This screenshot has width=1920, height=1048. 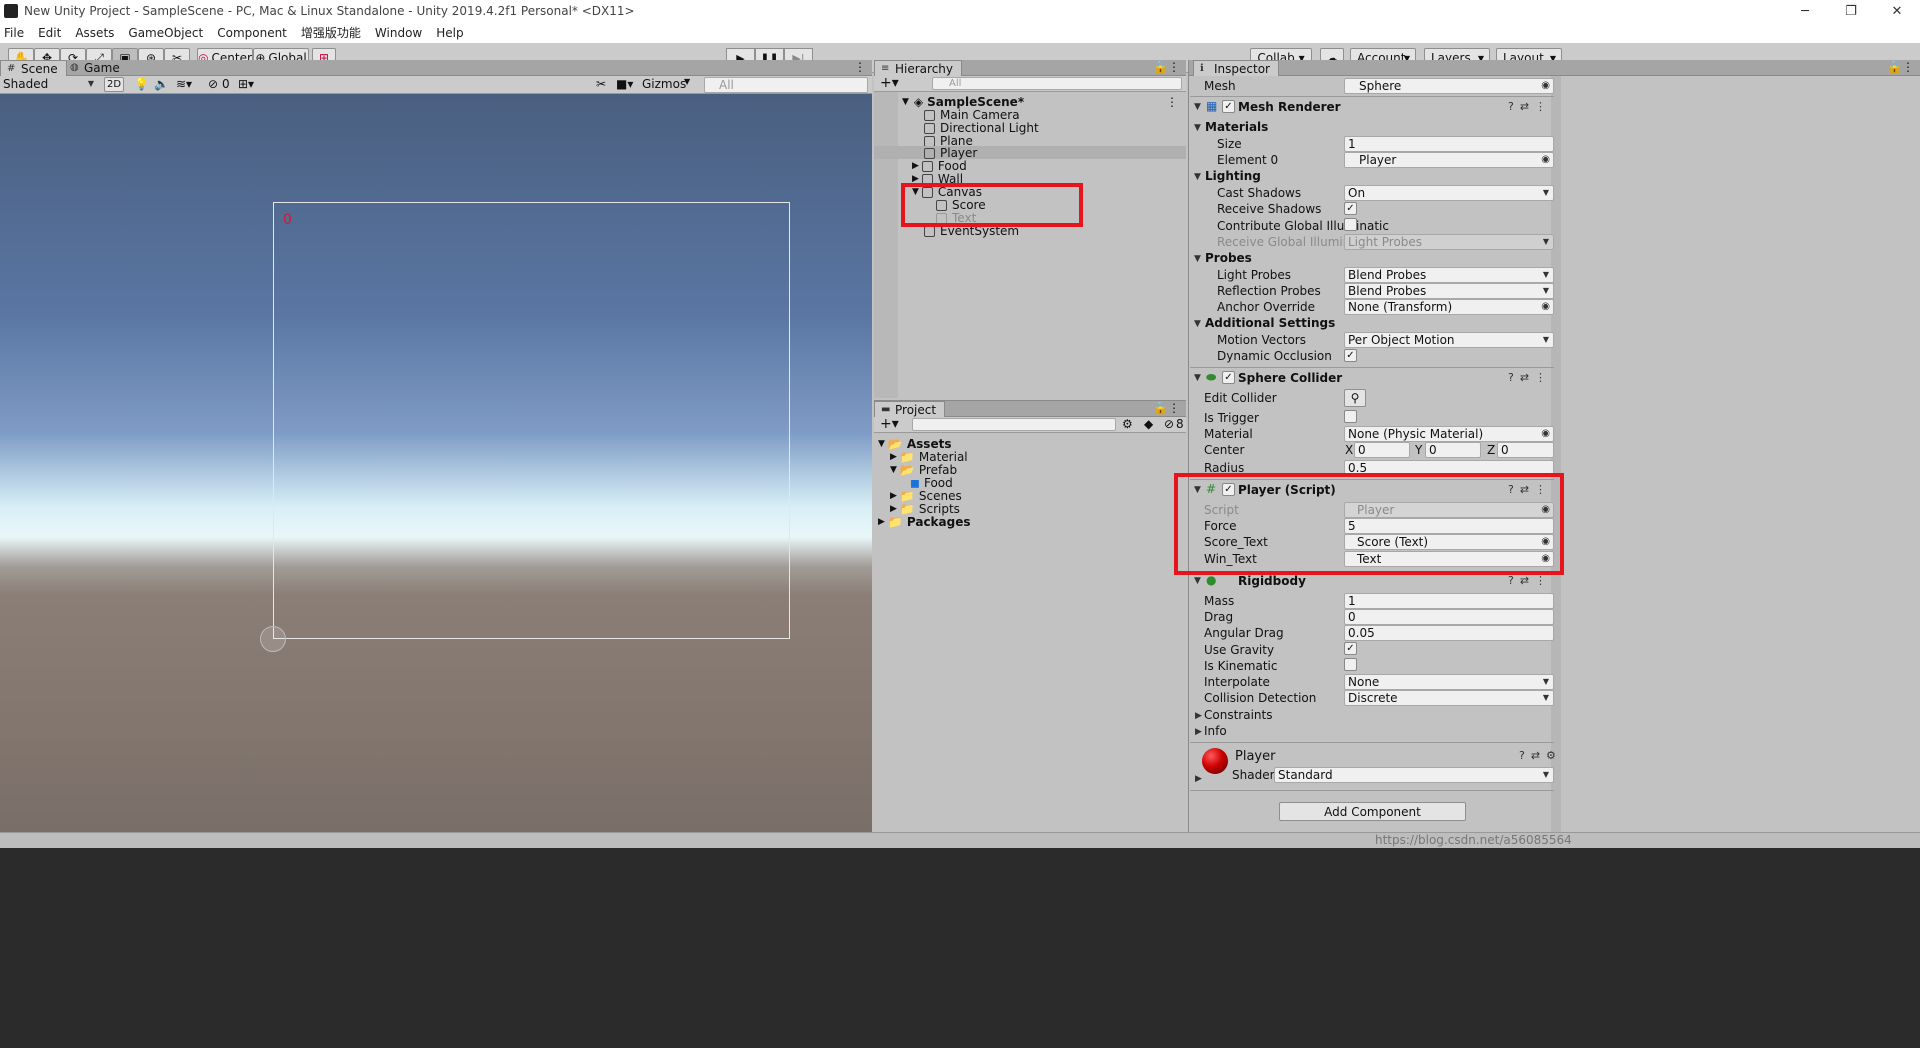 What do you see at coordinates (1242, 68) in the screenshot?
I see `tab-inspector-label: Inspector` at bounding box center [1242, 68].